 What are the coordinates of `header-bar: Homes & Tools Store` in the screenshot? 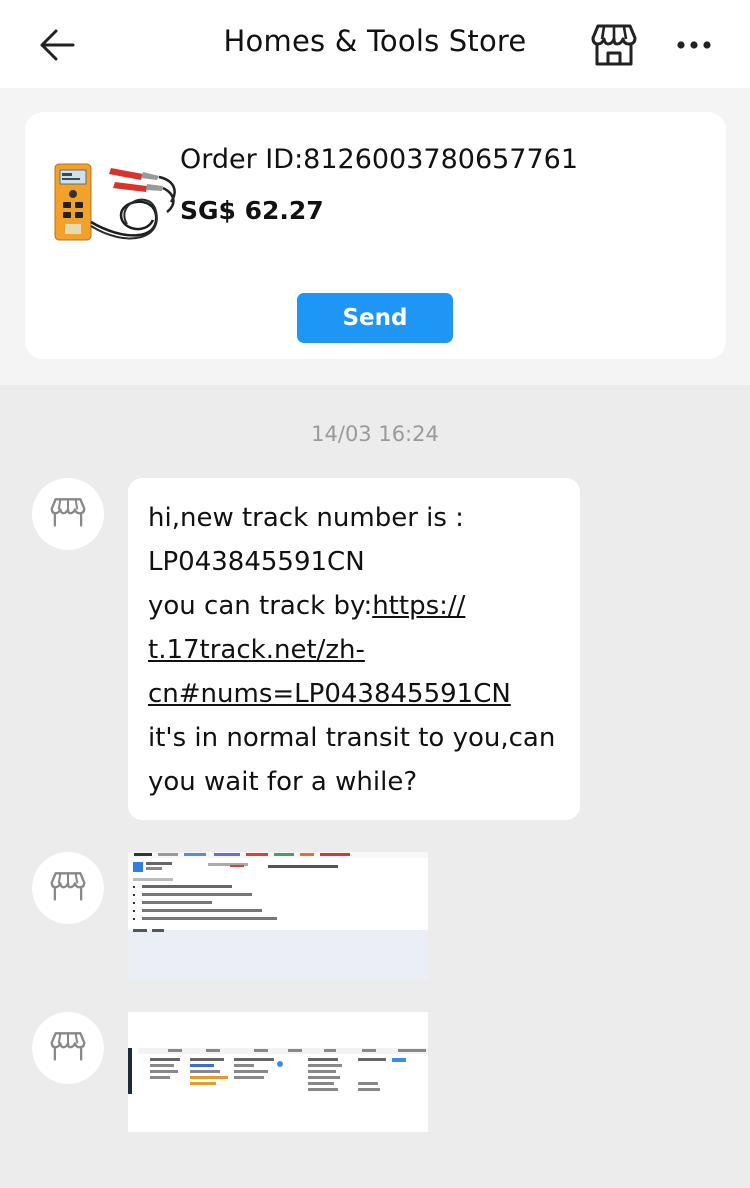 It's located at (375, 44).